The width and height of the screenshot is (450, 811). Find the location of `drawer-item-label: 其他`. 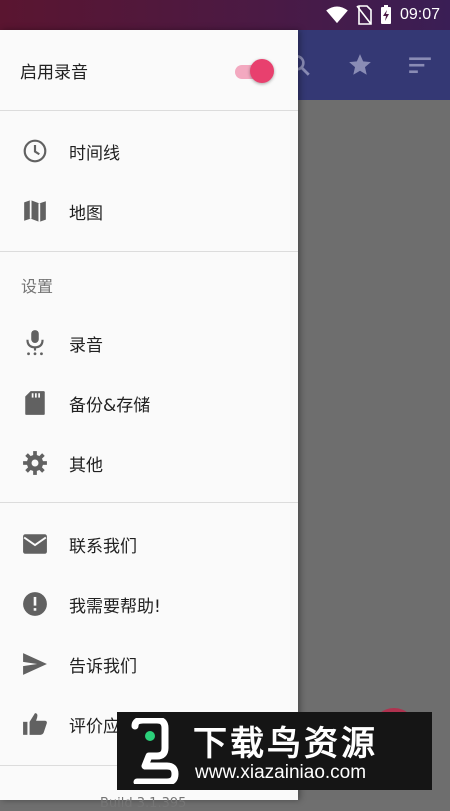

drawer-item-label: 其他 is located at coordinates (86, 465).